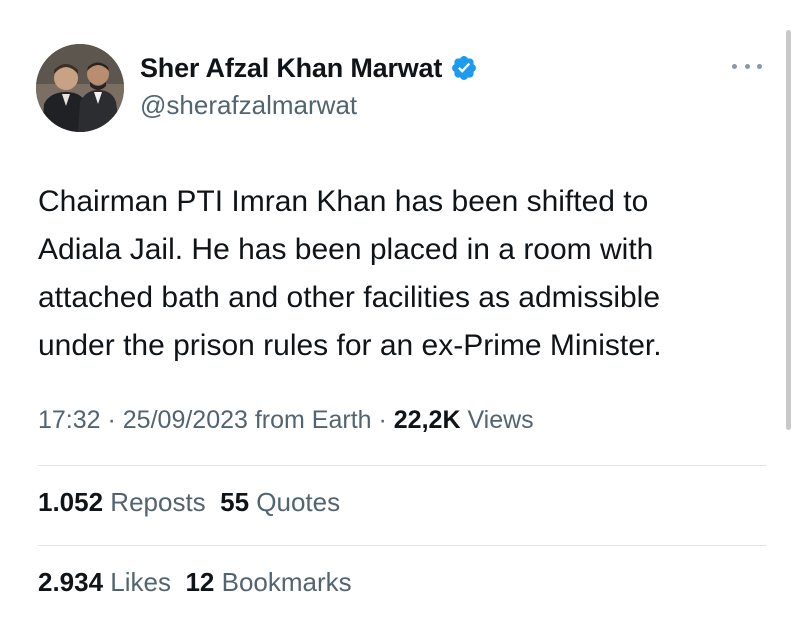 The image size is (800, 622). I want to click on avatar, so click(80, 88).